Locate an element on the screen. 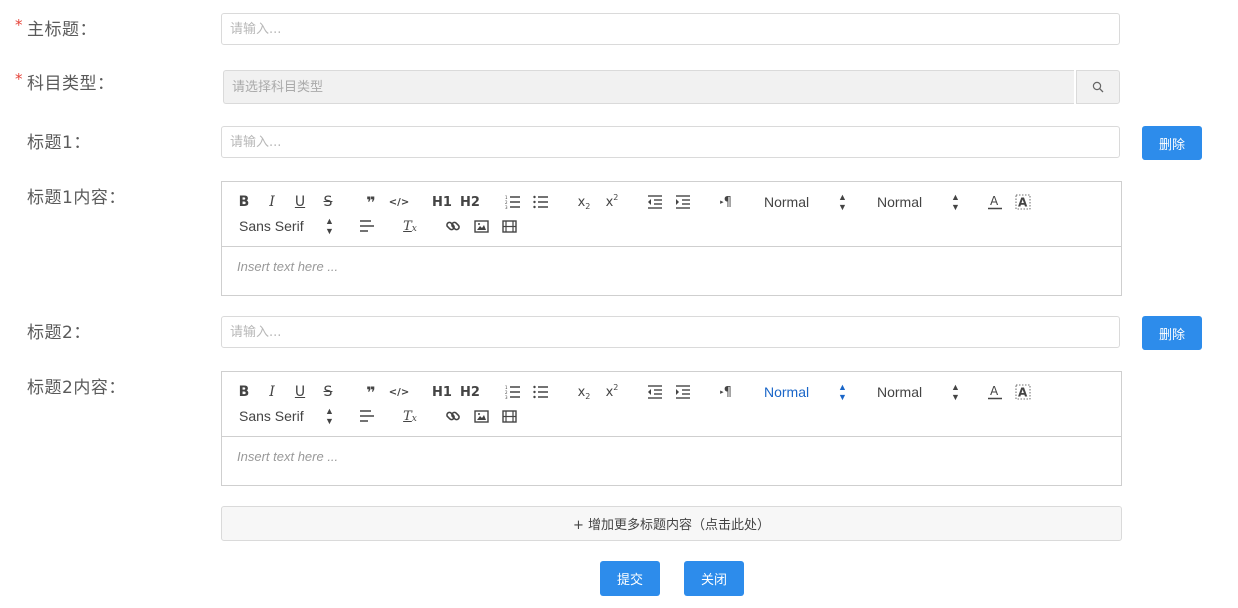  section-2-title-label: 标题2： is located at coordinates (59, 333).